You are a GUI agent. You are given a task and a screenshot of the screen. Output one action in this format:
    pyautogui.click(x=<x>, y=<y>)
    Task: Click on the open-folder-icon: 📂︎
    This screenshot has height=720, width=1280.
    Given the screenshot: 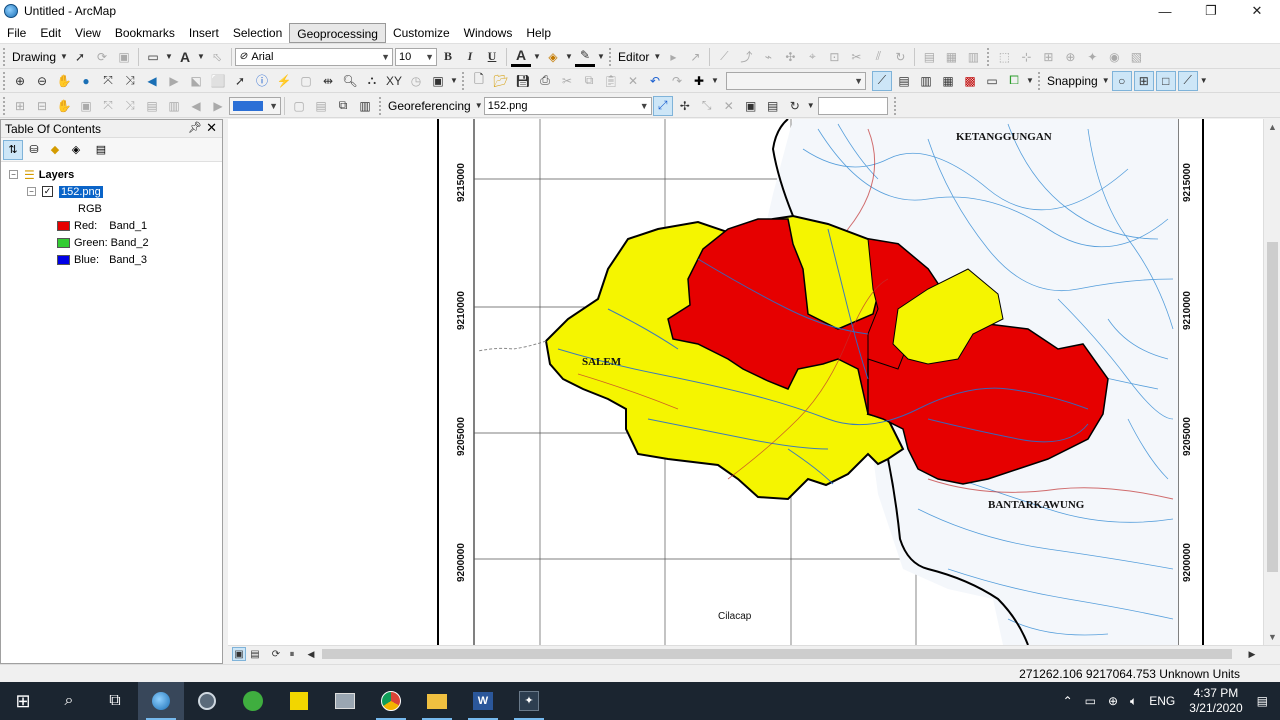 What is the action you would take?
    pyautogui.click(x=501, y=81)
    